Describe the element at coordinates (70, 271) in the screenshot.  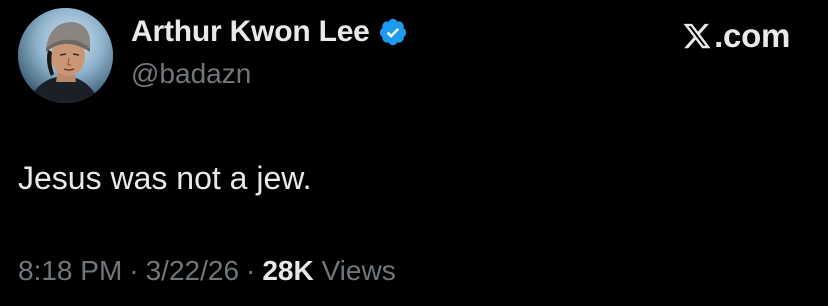
I see `tweet-time: 8:18 PM` at that location.